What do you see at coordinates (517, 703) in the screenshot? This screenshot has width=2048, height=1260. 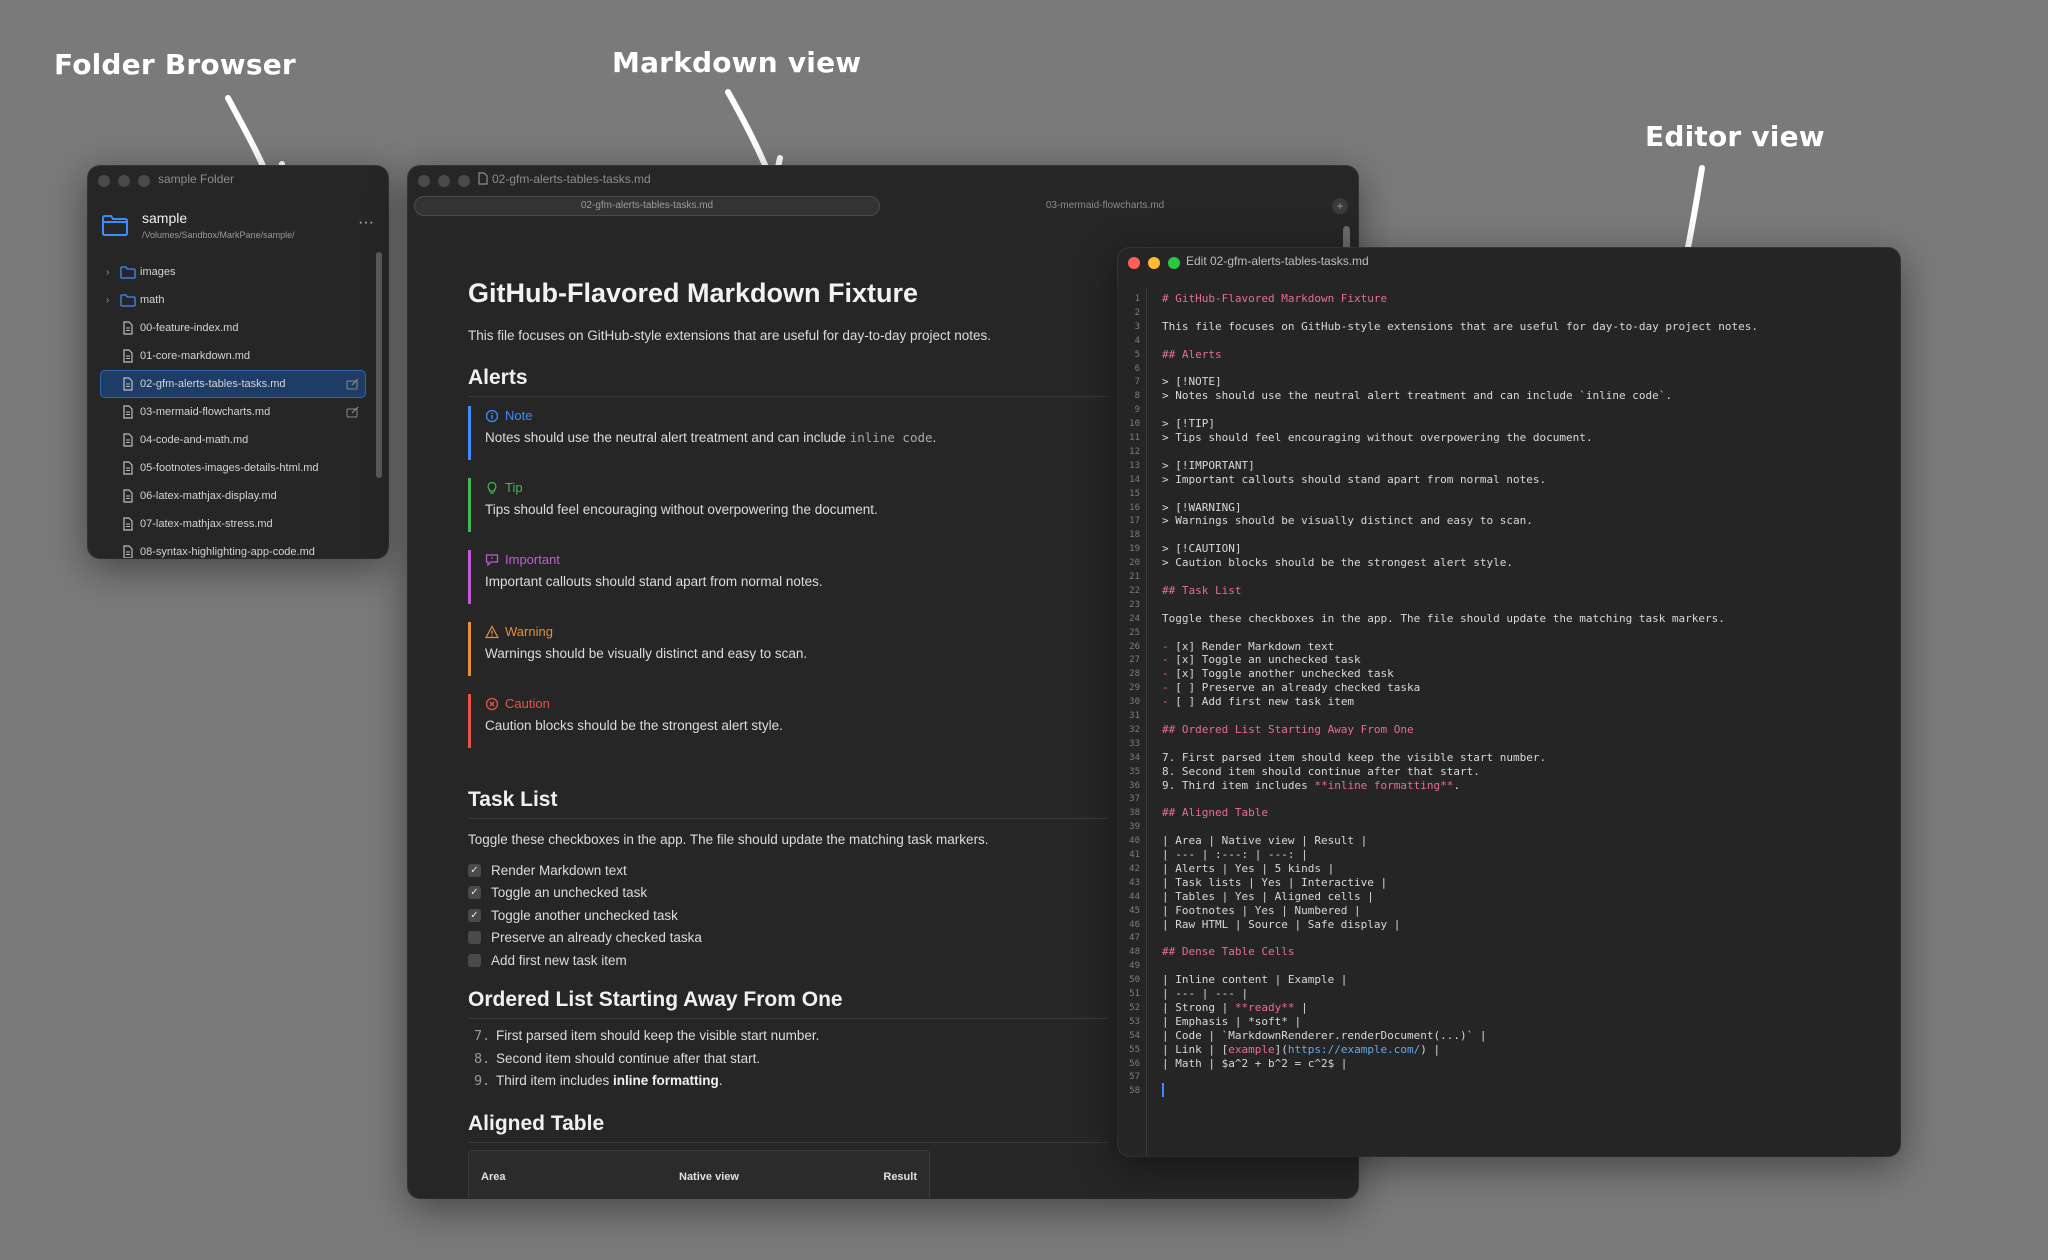 I see `alert-title: Caution` at bounding box center [517, 703].